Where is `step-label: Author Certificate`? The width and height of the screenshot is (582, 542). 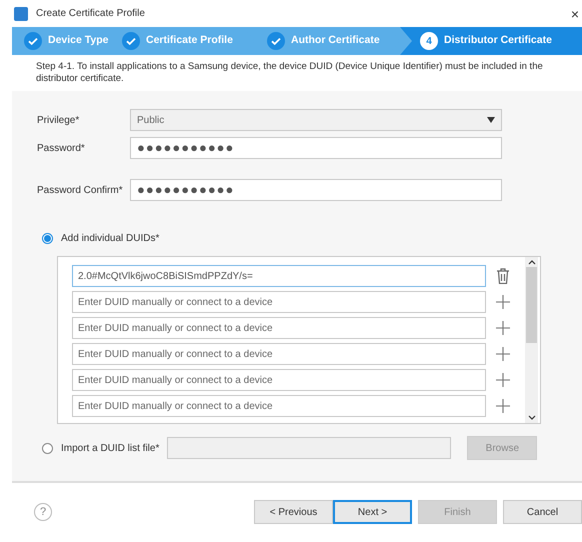
step-label: Author Certificate is located at coordinates (335, 40).